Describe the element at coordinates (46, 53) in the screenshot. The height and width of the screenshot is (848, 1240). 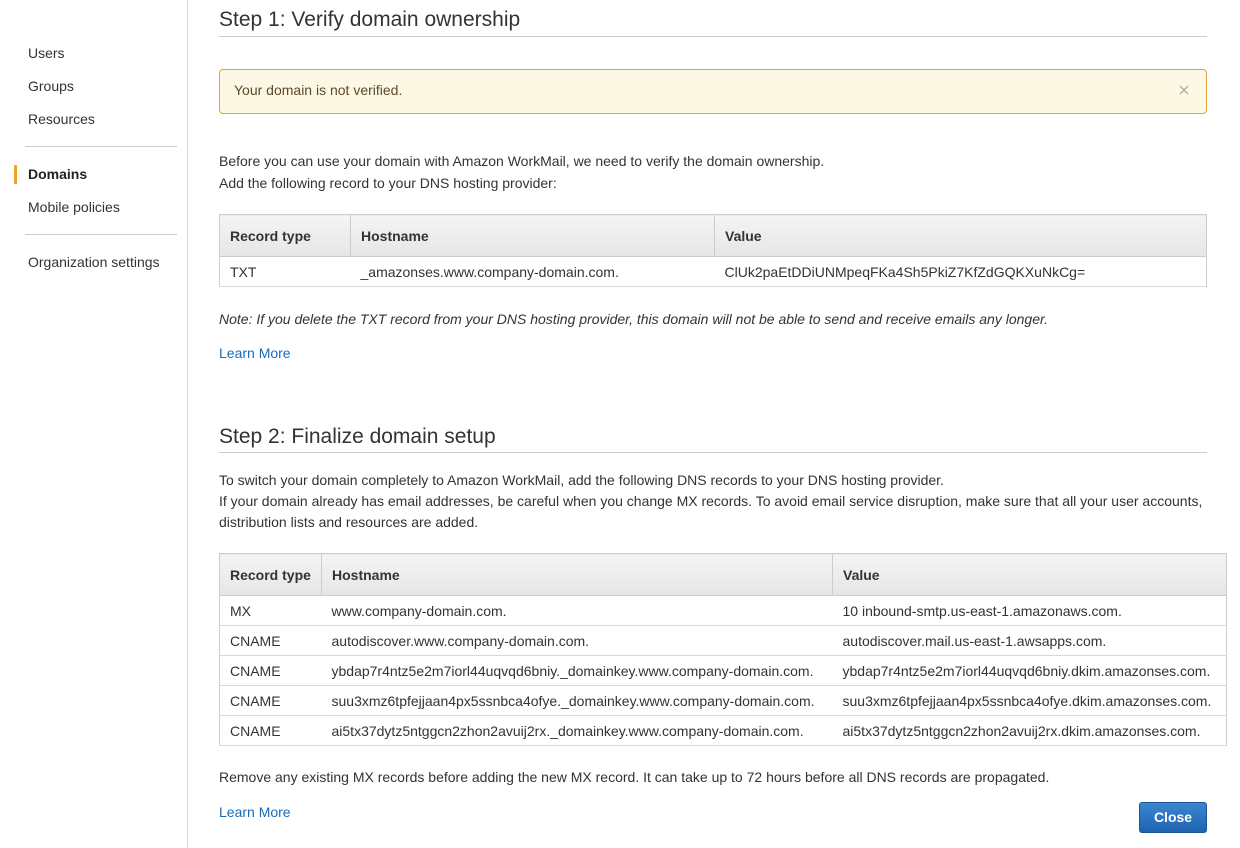
I see `sidebar-item-users: Users` at that location.